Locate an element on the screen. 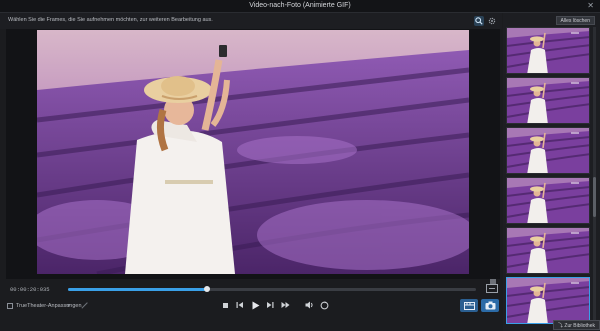 This screenshot has height=331, width=600. sidebar-scrollbar is located at coordinates (594, 177).